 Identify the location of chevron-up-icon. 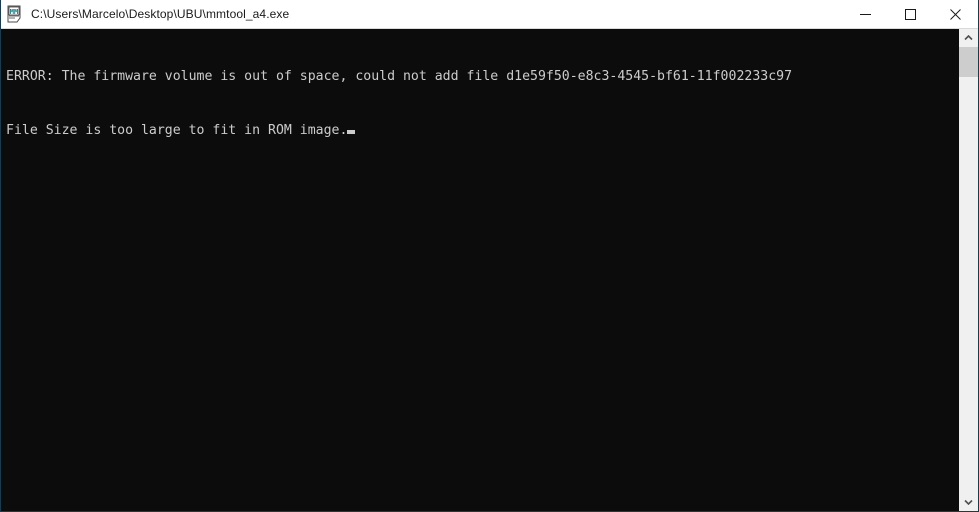
(968, 38).